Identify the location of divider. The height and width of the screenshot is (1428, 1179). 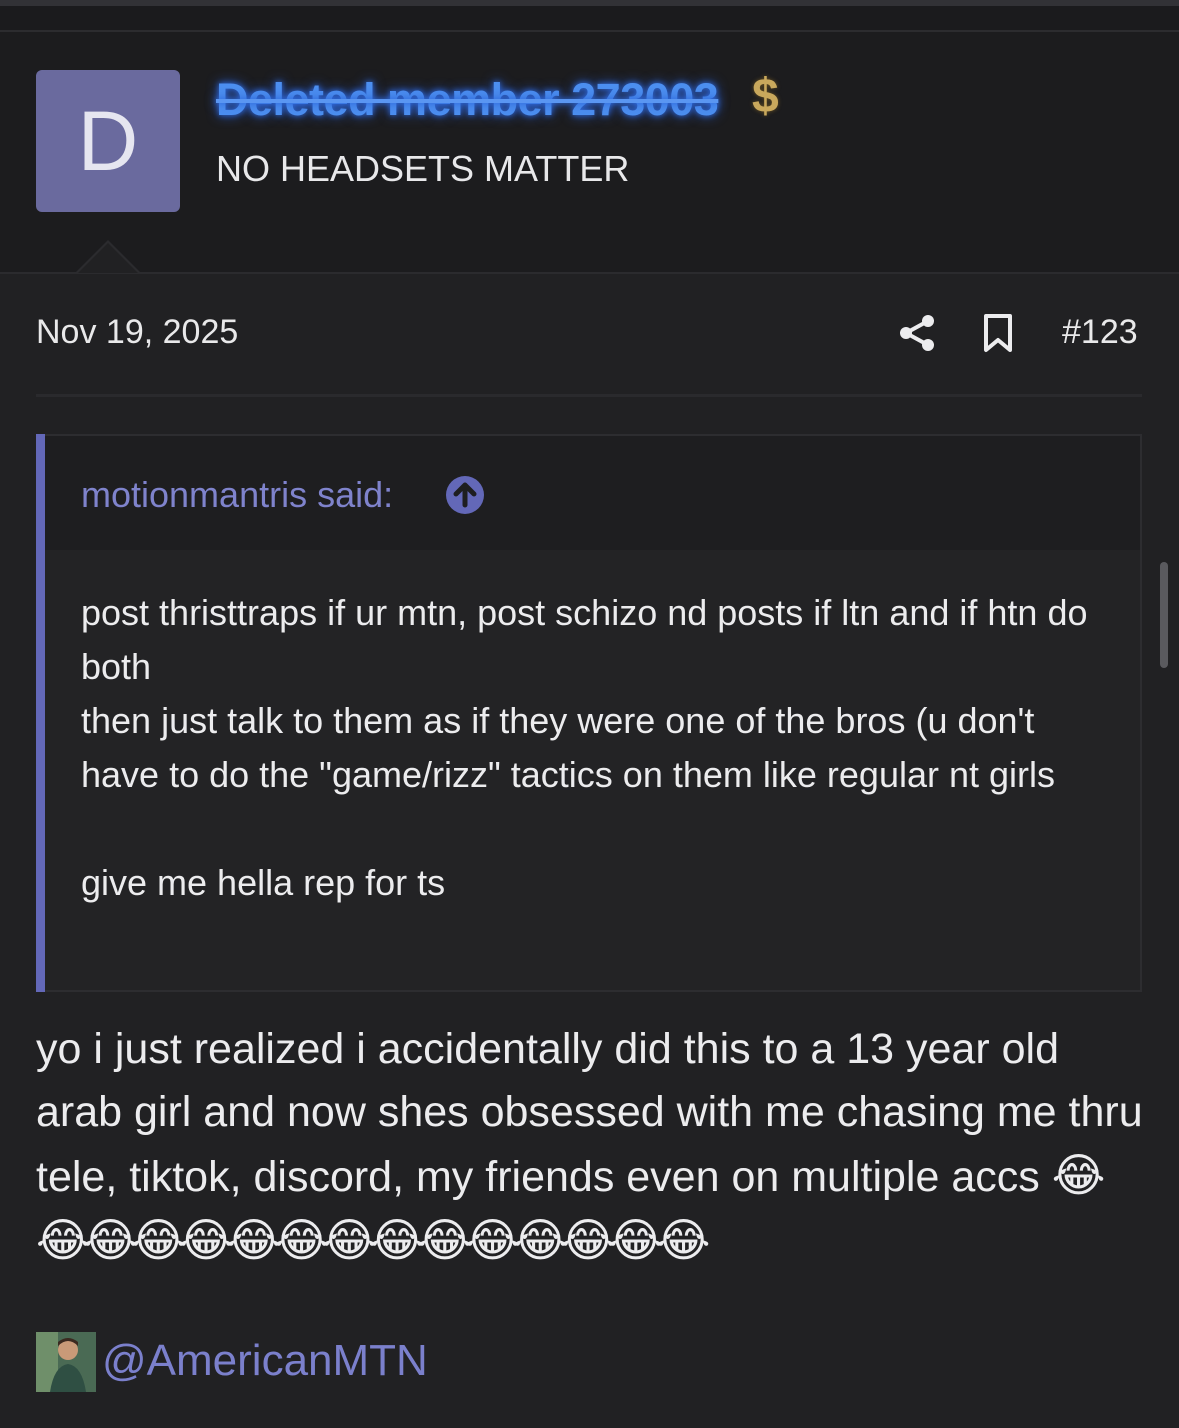
(589, 395).